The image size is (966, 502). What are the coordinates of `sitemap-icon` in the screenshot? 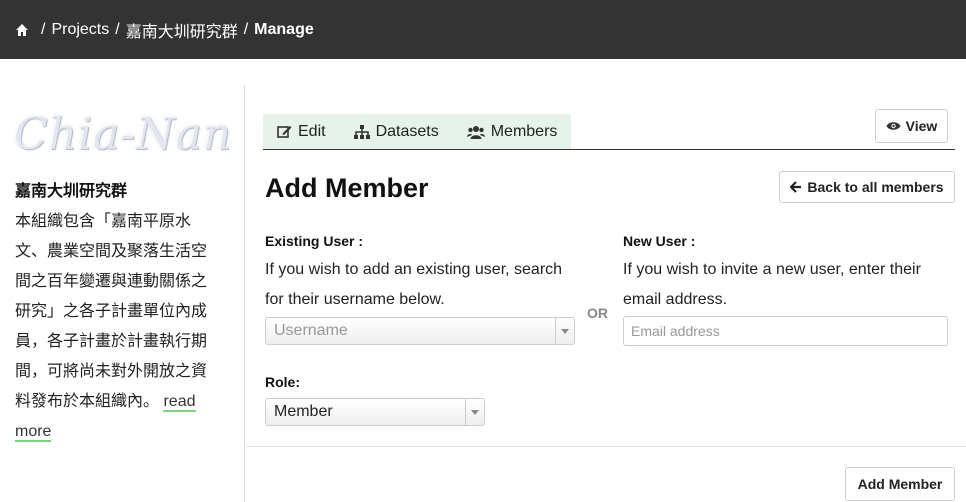 It's located at (361, 131).